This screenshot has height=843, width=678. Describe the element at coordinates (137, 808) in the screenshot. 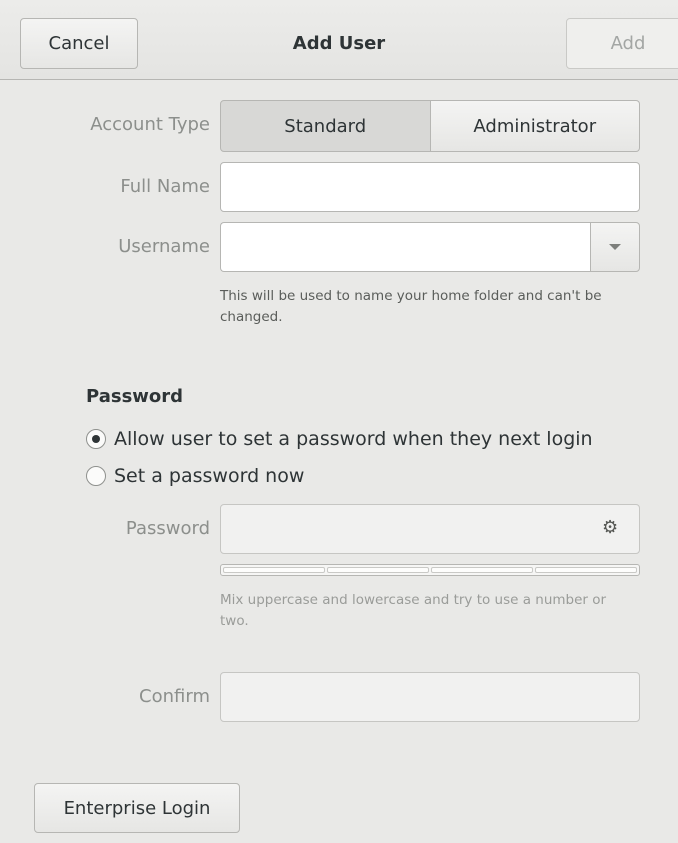

I see `enterprise-login-button: Enterprise Login` at that location.